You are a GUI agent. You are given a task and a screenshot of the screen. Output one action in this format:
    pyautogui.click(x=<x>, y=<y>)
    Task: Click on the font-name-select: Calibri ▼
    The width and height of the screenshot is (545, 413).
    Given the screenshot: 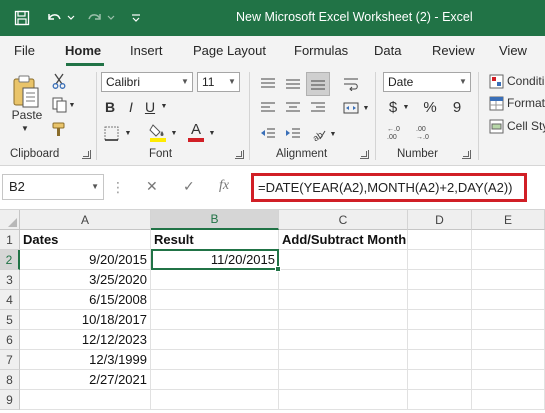 What is the action you would take?
    pyautogui.click(x=147, y=82)
    